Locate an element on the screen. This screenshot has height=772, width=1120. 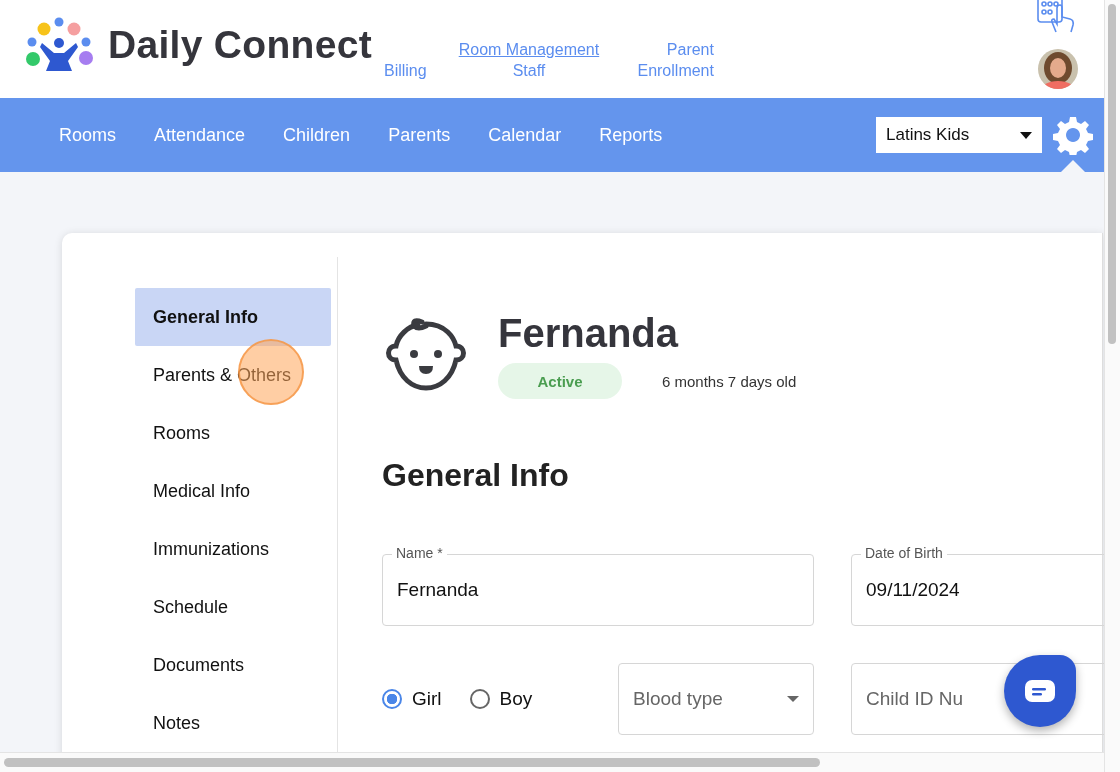
gender-radio: Boy is located at coordinates (501, 699).